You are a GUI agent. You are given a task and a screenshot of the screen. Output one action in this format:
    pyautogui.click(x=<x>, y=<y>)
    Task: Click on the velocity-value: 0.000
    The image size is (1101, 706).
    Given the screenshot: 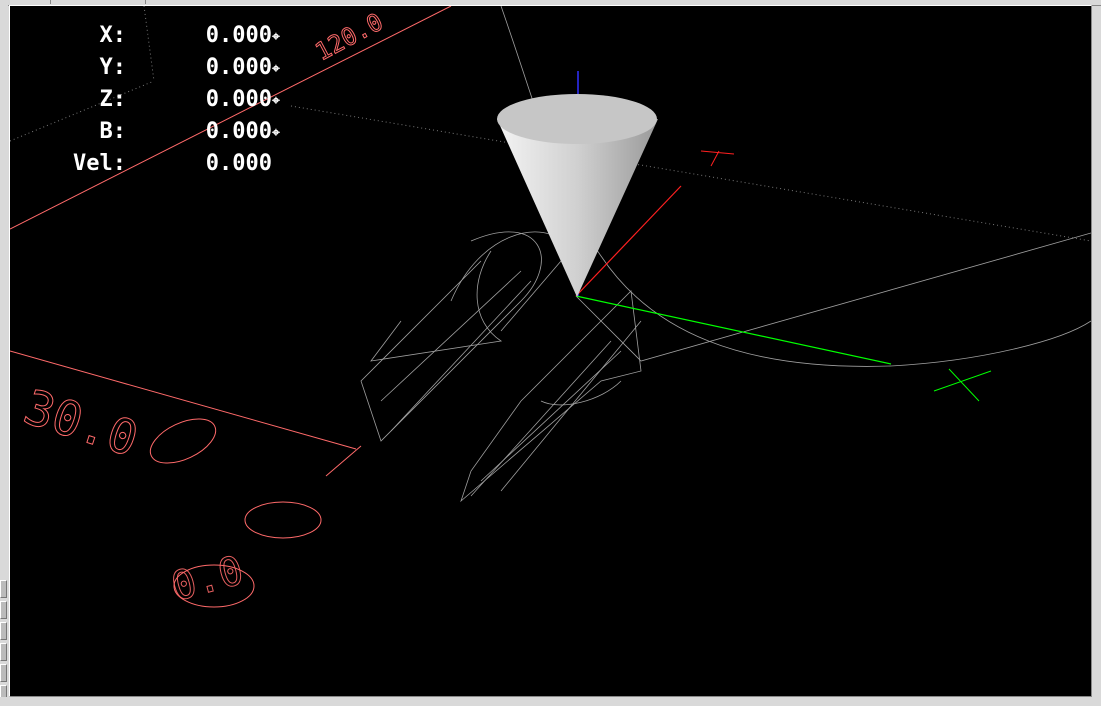 What is the action you would take?
    pyautogui.click(x=238, y=163)
    